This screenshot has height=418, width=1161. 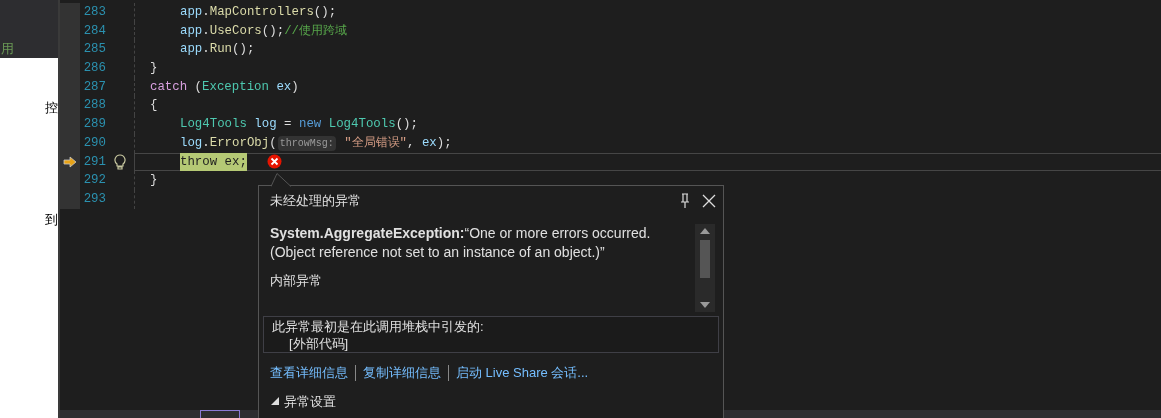 I want to click on scrollbar, so click(x=705, y=268).